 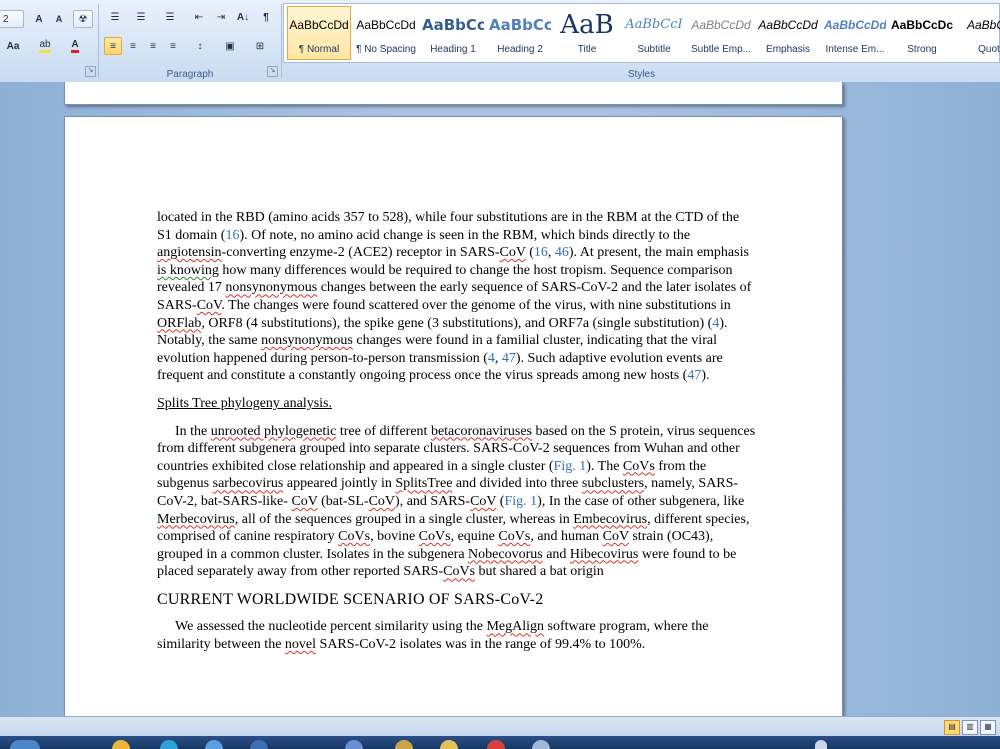 I want to click on grow-font-button: A, so click(x=39, y=19).